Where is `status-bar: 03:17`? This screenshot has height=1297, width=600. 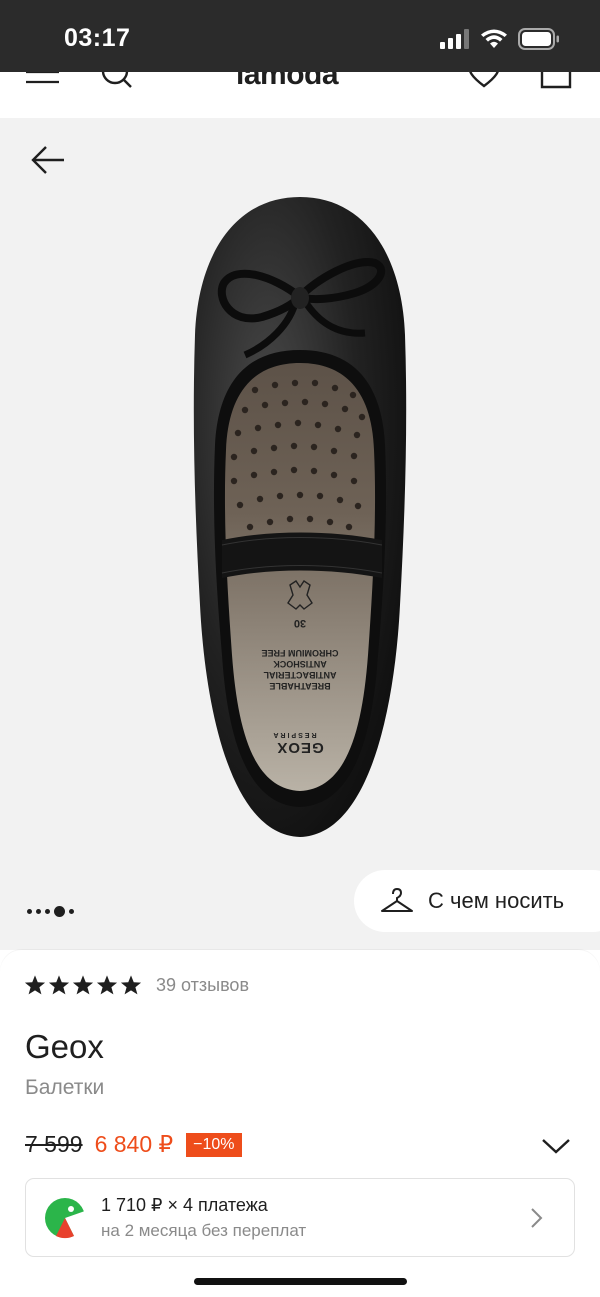 status-bar: 03:17 is located at coordinates (300, 36).